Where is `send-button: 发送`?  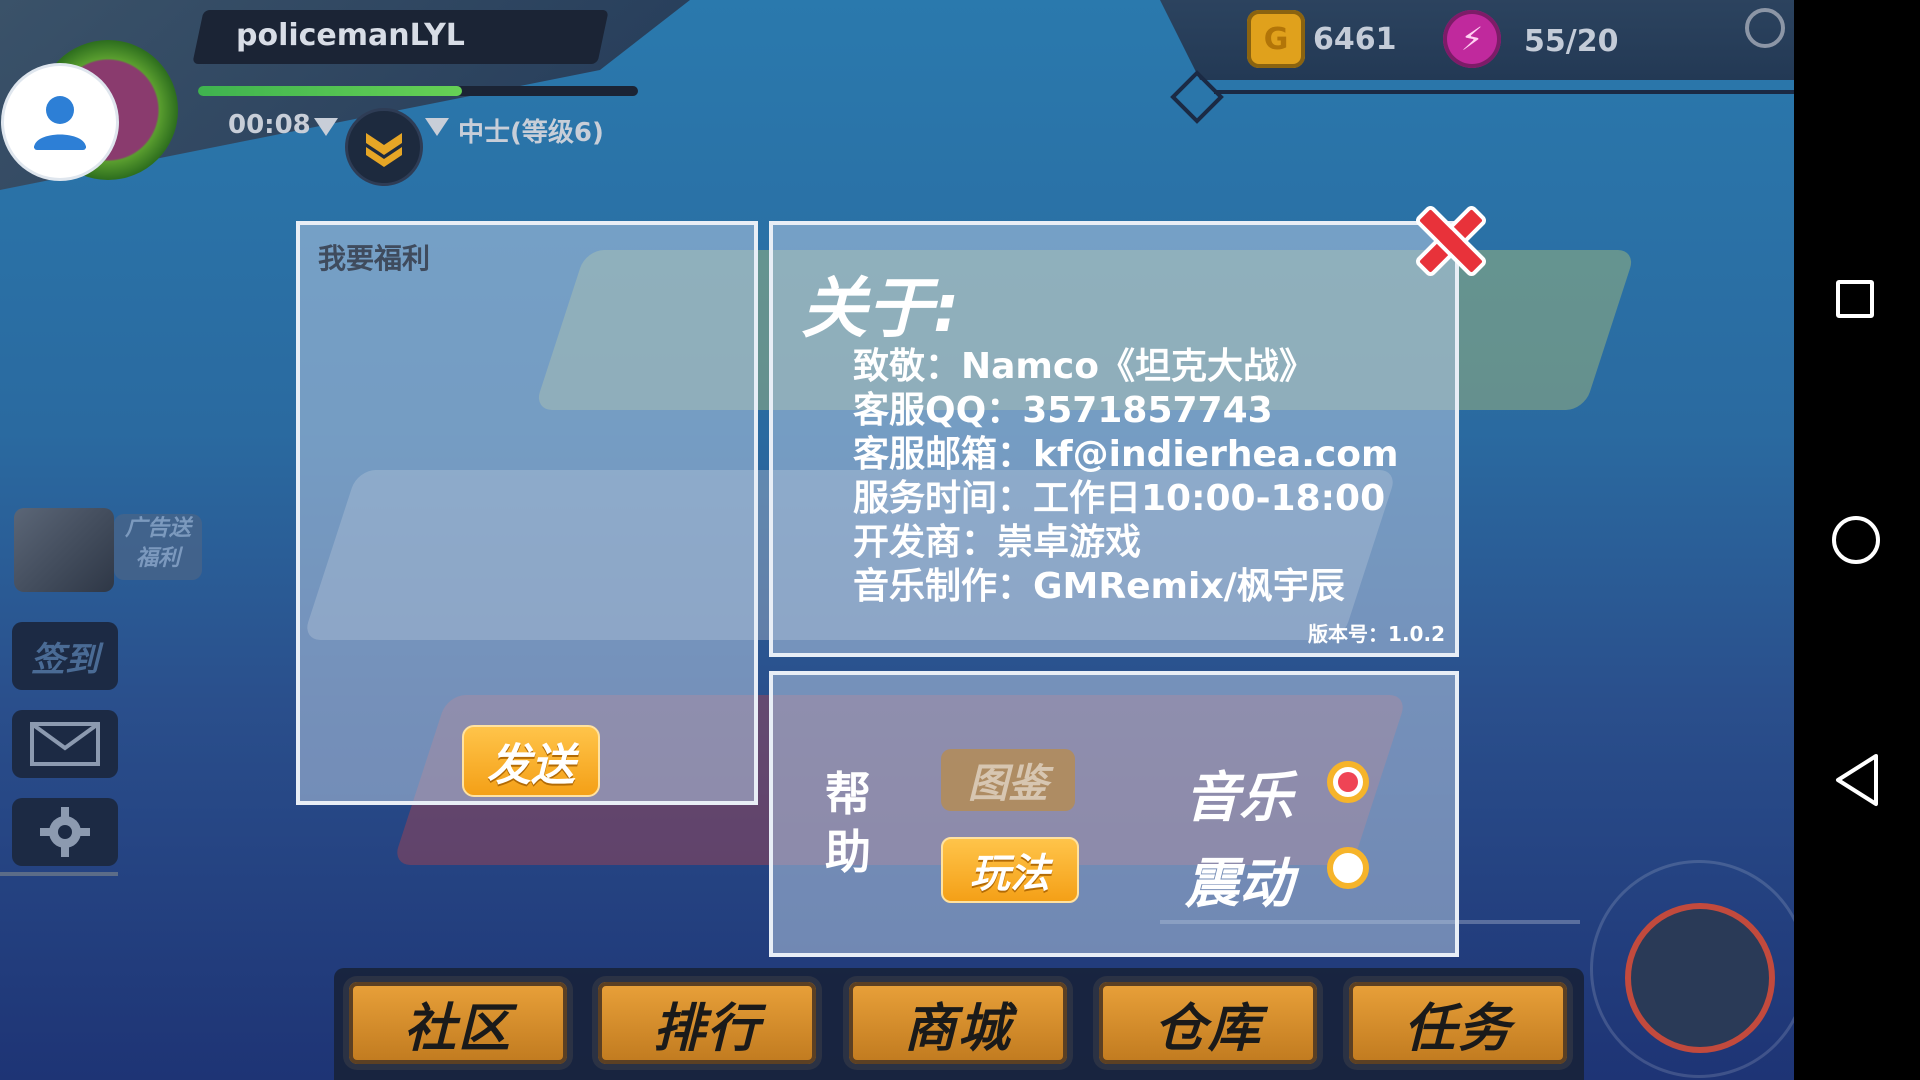
send-button: 发送 is located at coordinates (531, 761).